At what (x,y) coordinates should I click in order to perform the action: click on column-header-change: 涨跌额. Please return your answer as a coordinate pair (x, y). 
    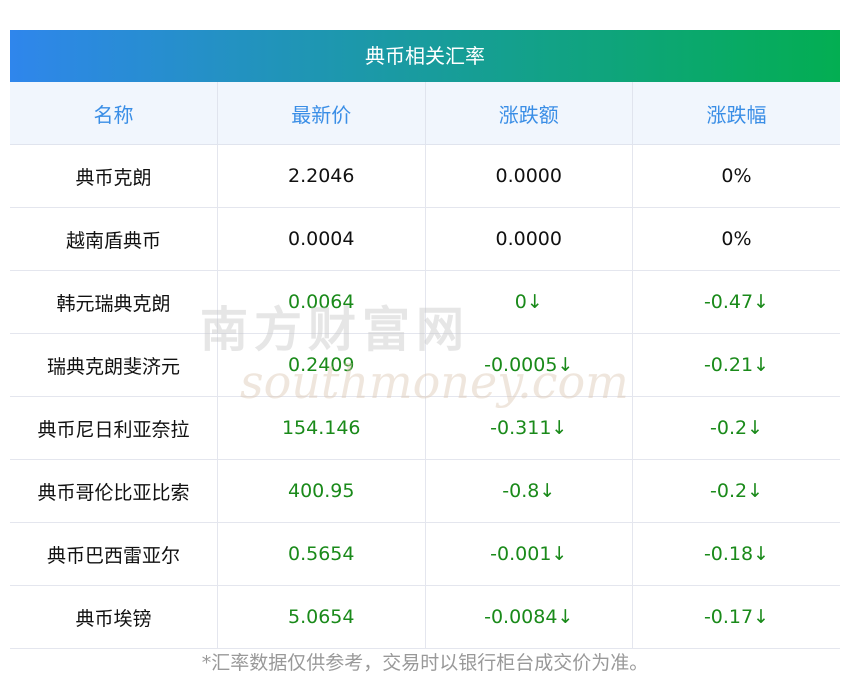
    Looking at the image, I should click on (529, 113).